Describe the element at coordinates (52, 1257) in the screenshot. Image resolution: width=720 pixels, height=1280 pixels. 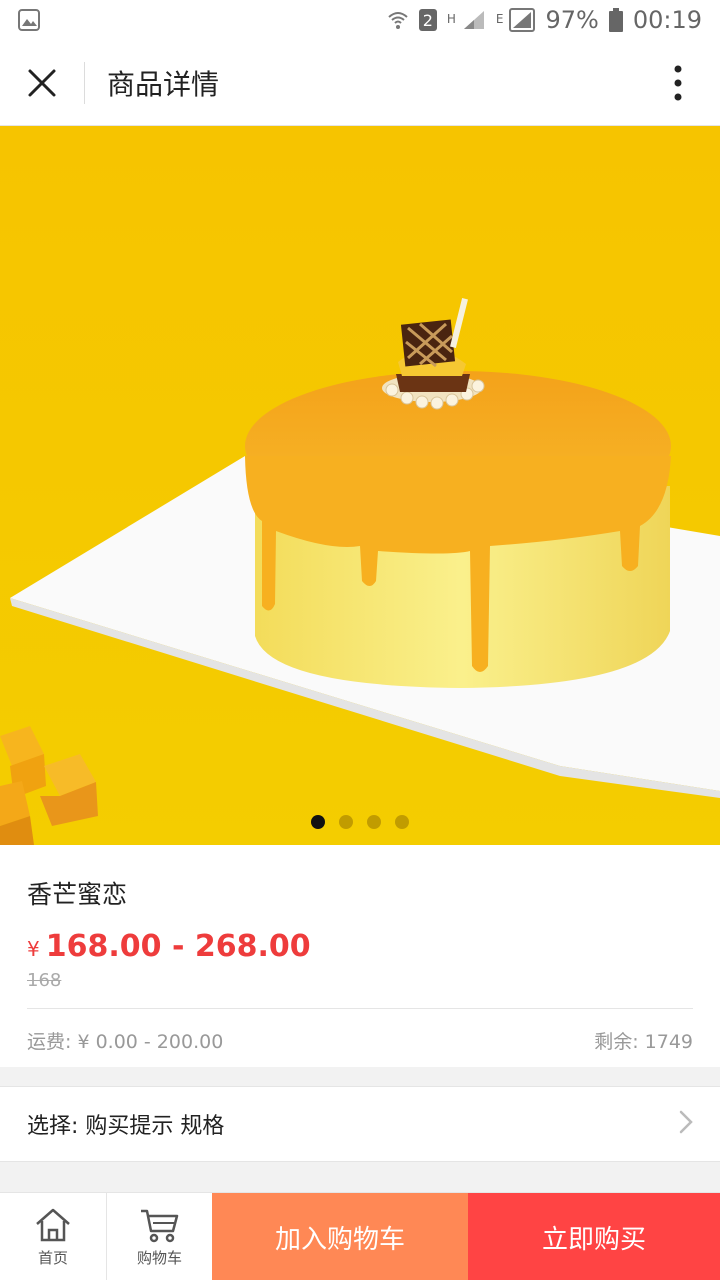
I see `home-label: 首页` at that location.